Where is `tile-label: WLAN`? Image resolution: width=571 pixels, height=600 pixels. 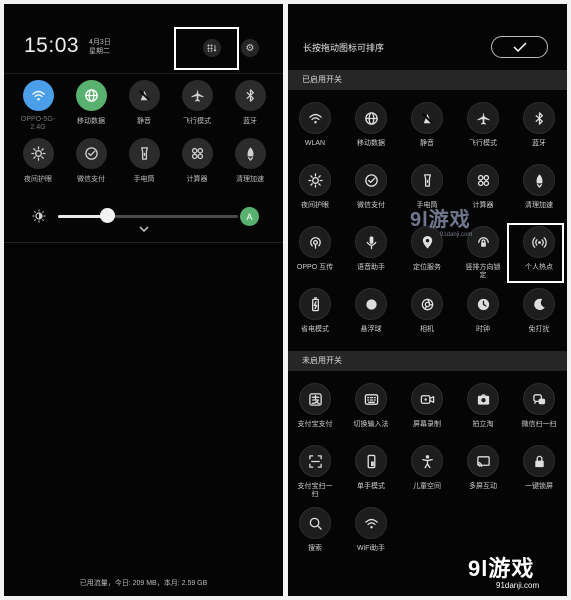
tile-label: WLAN is located at coordinates (315, 143).